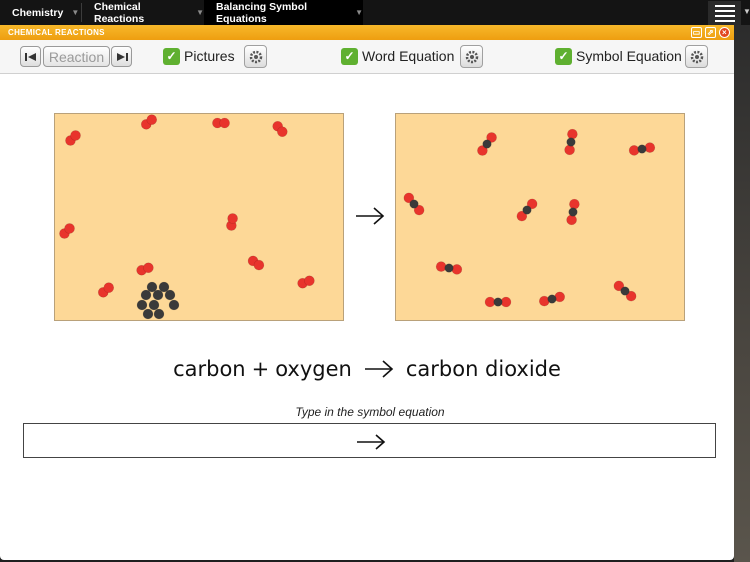 The width and height of the screenshot is (750, 562). I want to click on step-back-icon, so click(30, 56).